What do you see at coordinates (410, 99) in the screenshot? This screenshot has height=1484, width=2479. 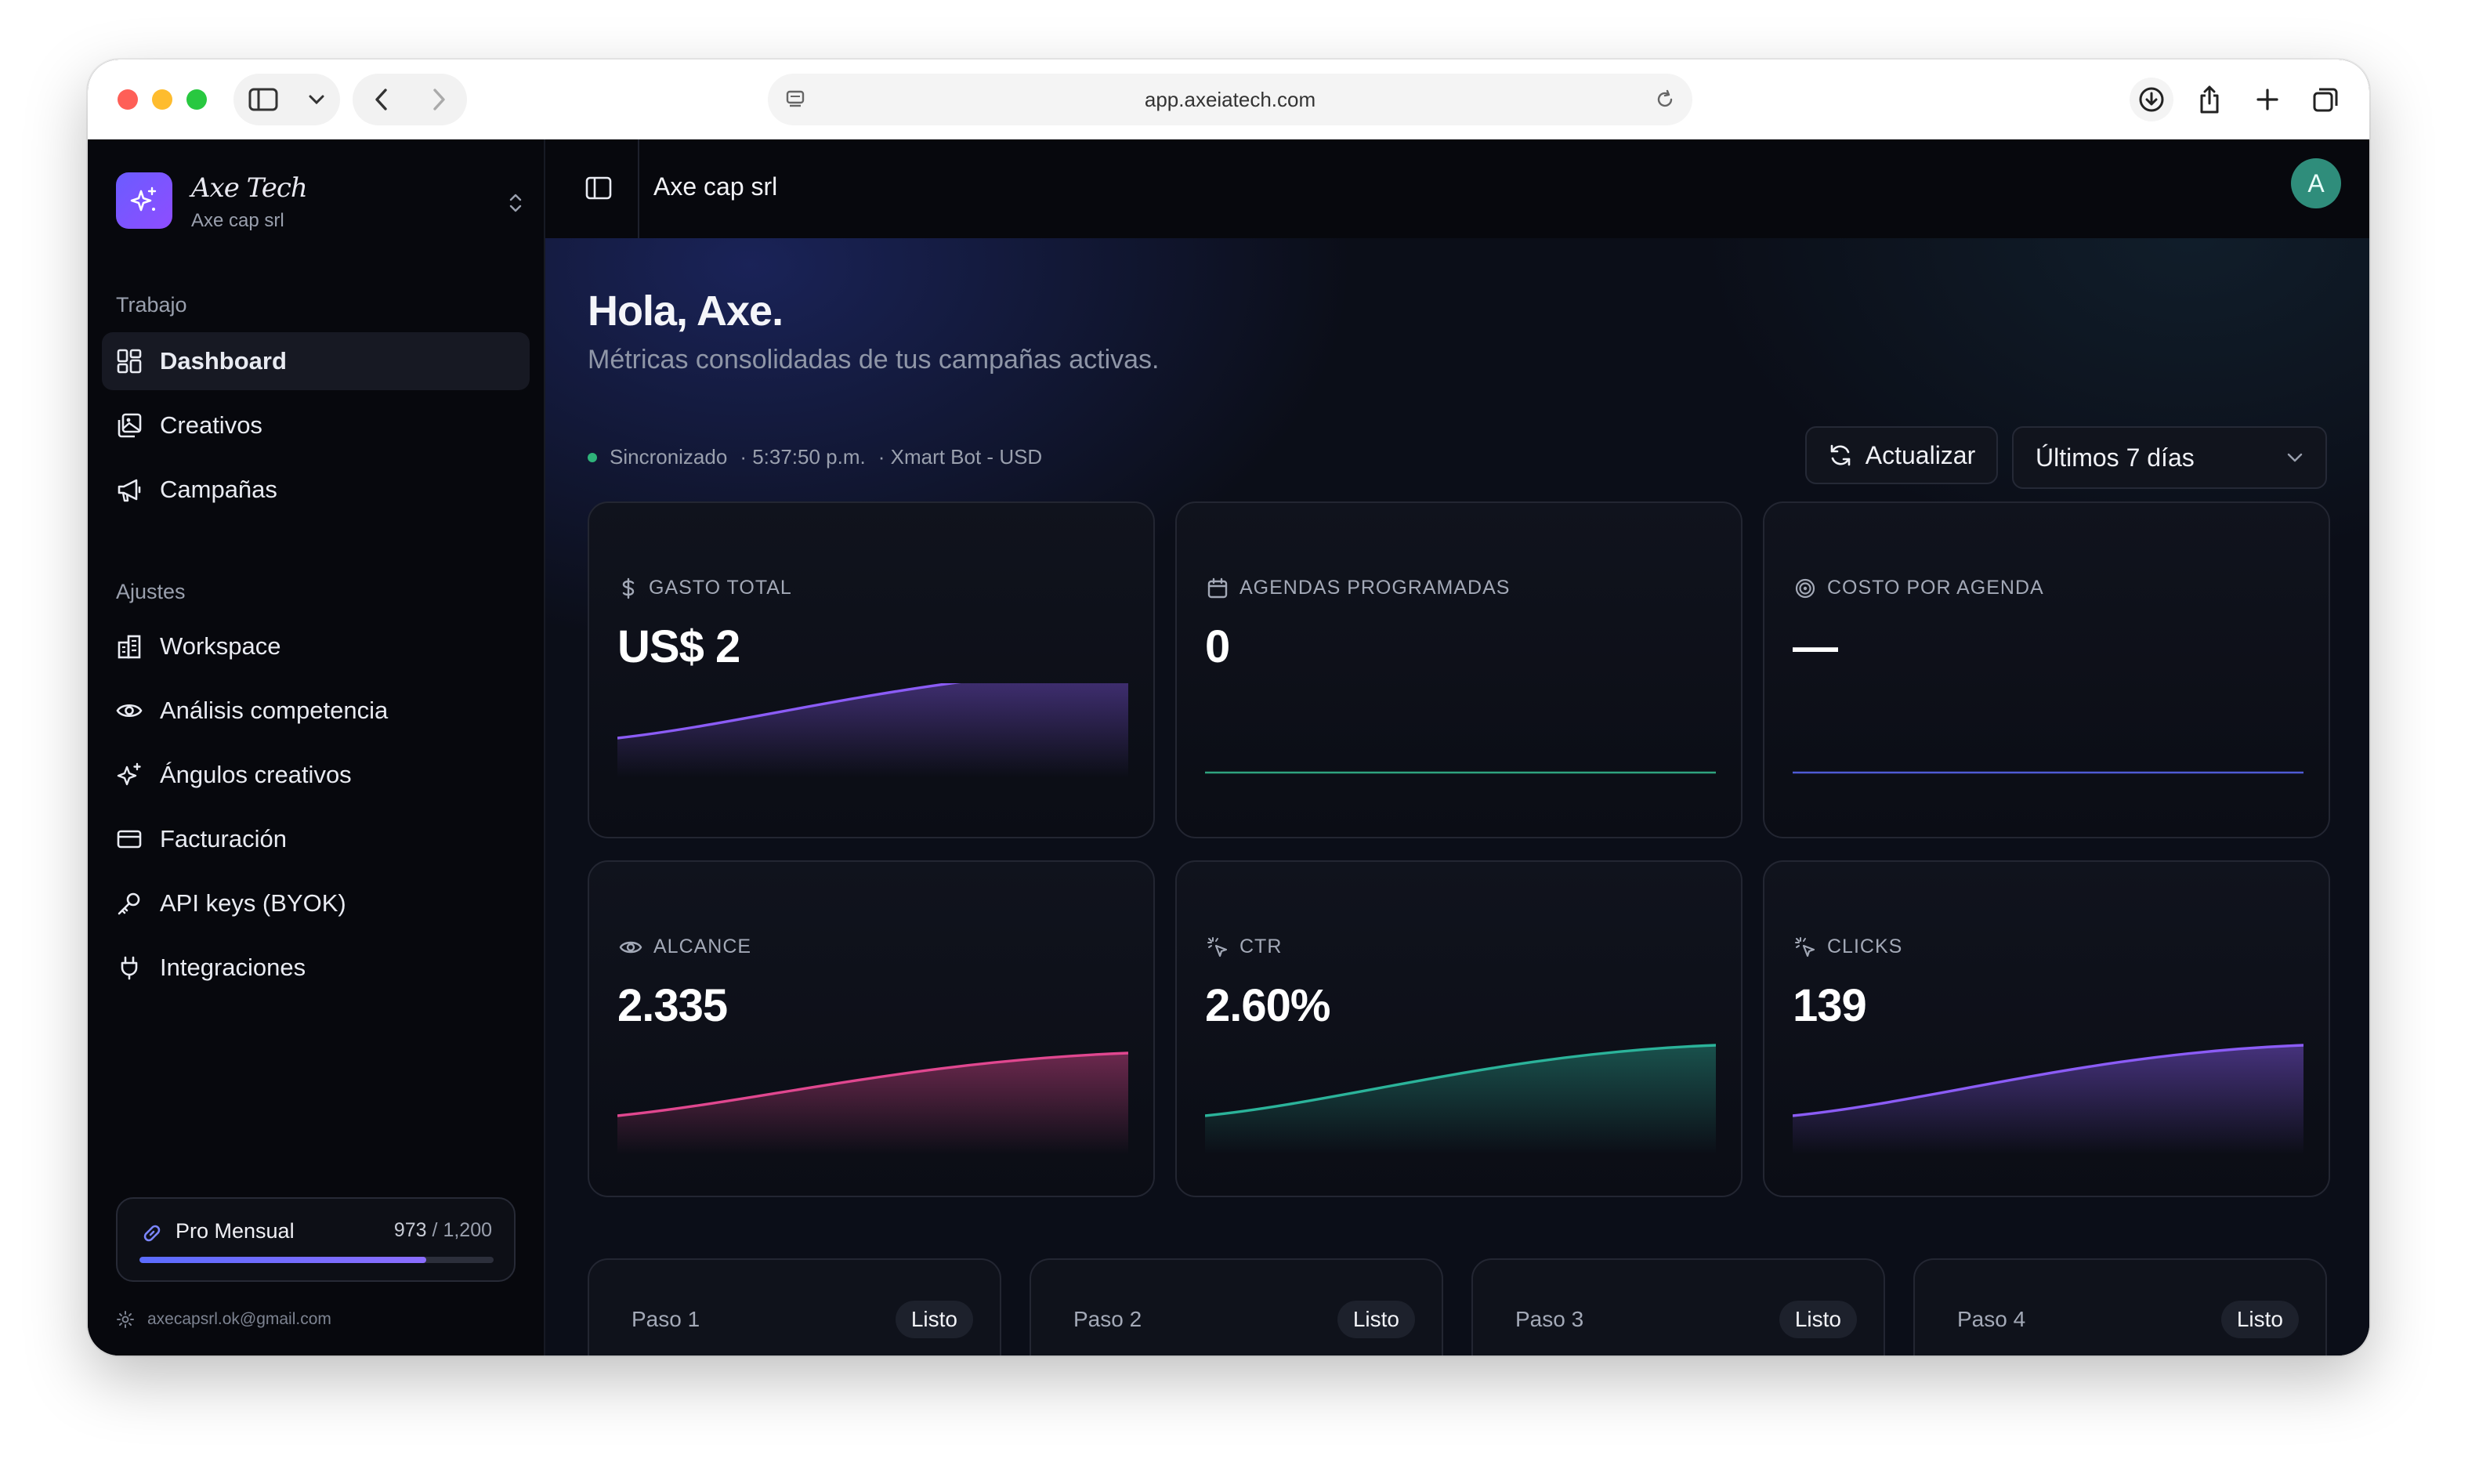 I see `history-navigation` at bounding box center [410, 99].